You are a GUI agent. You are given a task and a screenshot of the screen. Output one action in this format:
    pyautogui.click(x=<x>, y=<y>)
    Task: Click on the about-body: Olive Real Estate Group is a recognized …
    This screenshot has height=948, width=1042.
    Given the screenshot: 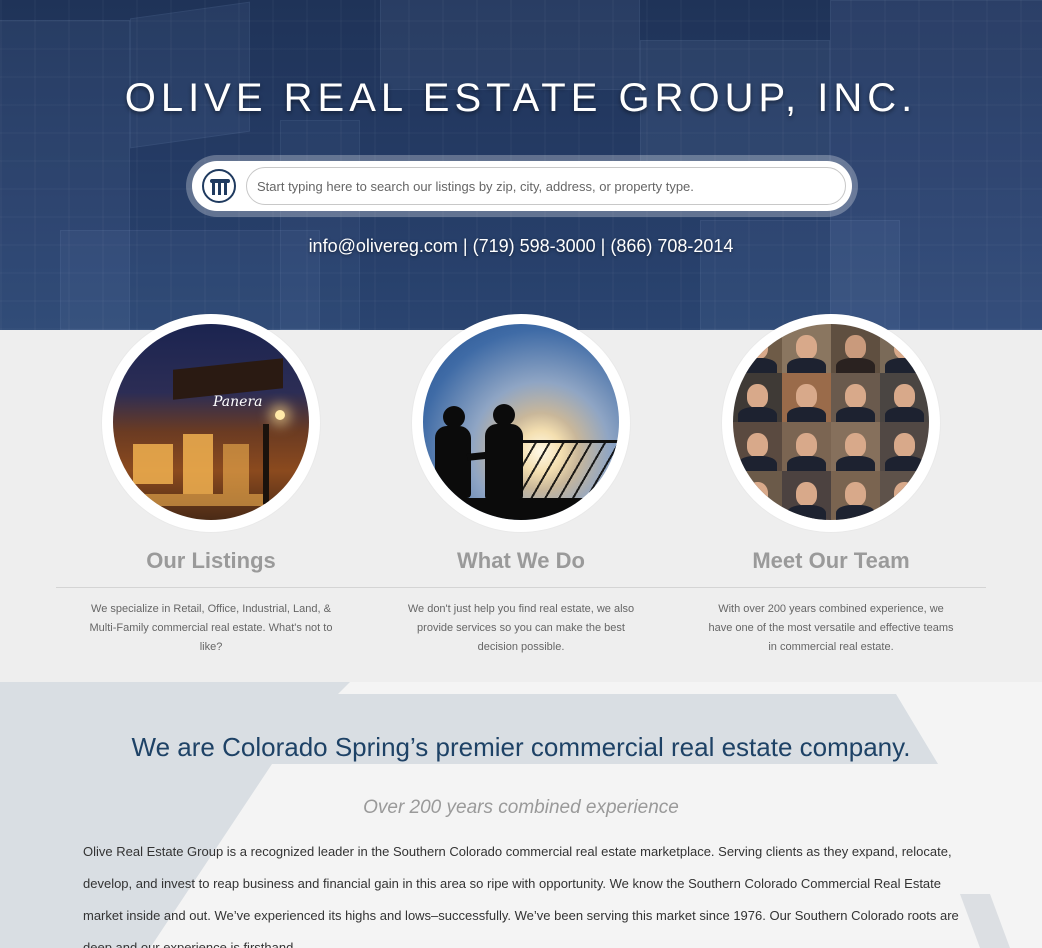 What is the action you would take?
    pyautogui.click(x=521, y=896)
    